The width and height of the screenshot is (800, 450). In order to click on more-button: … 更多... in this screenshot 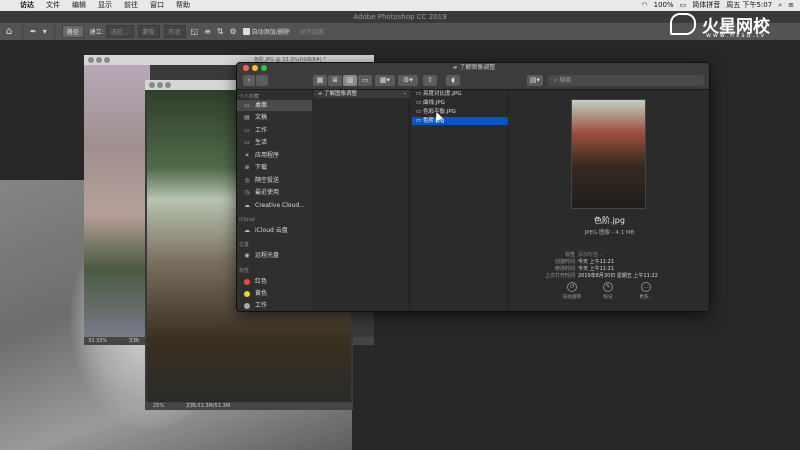, I will do `click(646, 291)`.